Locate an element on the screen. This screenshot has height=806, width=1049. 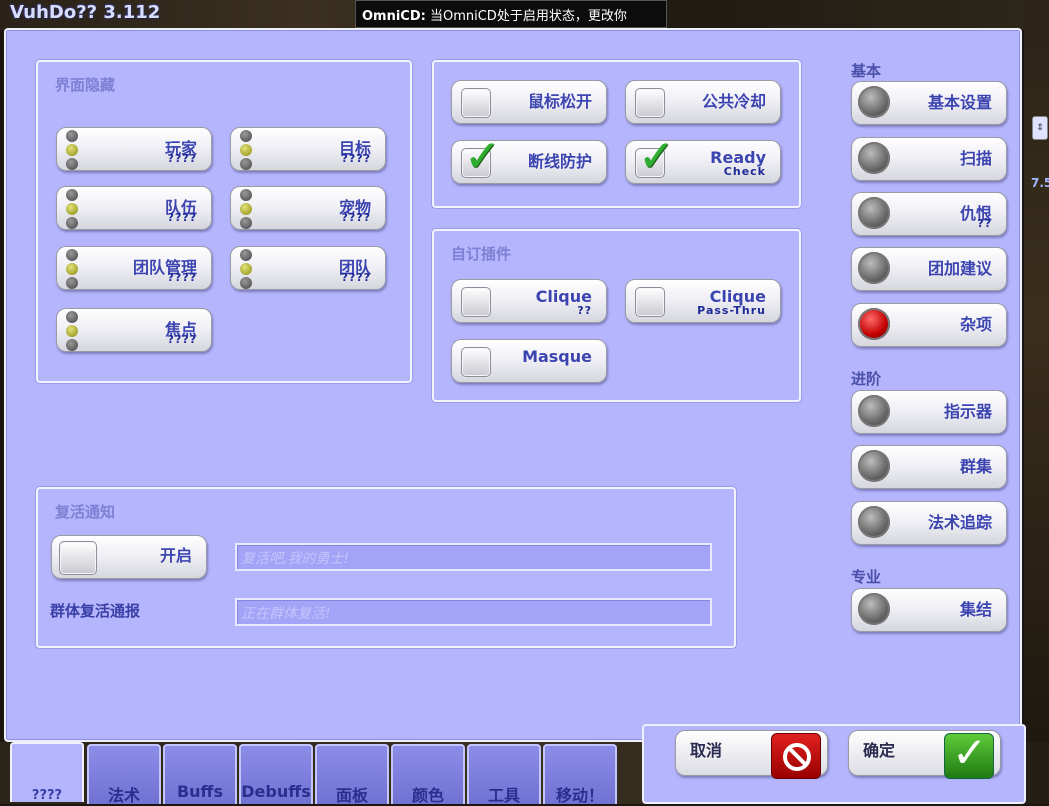
global-cooldown-checkbox: 公共冷却 is located at coordinates (703, 102).